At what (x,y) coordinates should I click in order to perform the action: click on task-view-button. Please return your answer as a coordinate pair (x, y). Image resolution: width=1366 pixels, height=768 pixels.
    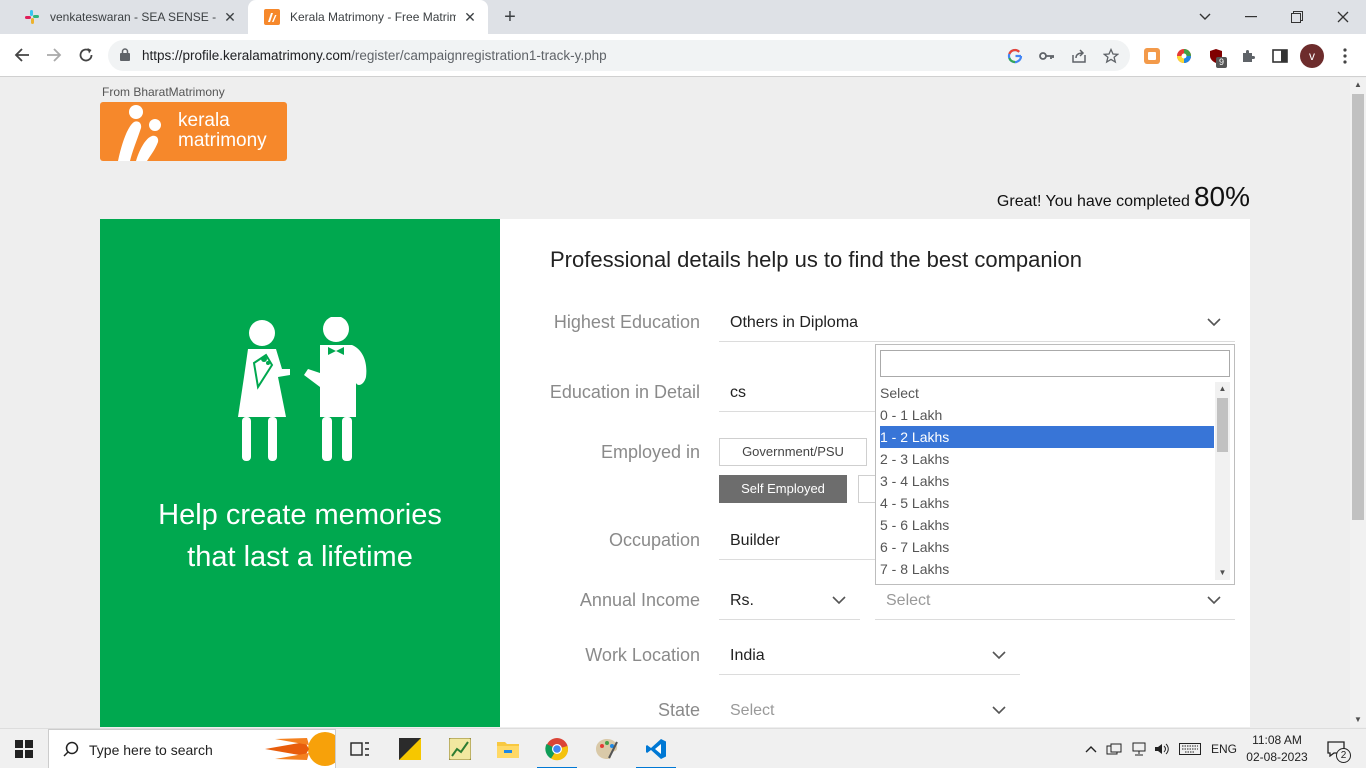
    Looking at the image, I should click on (360, 748).